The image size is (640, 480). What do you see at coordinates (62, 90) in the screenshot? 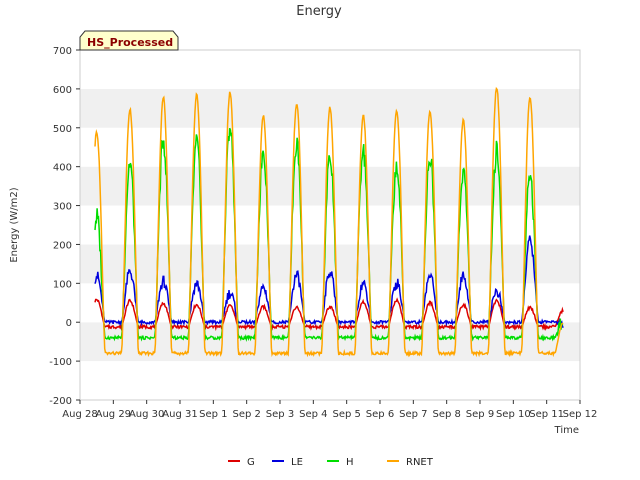
I see `y-tick-label: 600` at bounding box center [62, 90].